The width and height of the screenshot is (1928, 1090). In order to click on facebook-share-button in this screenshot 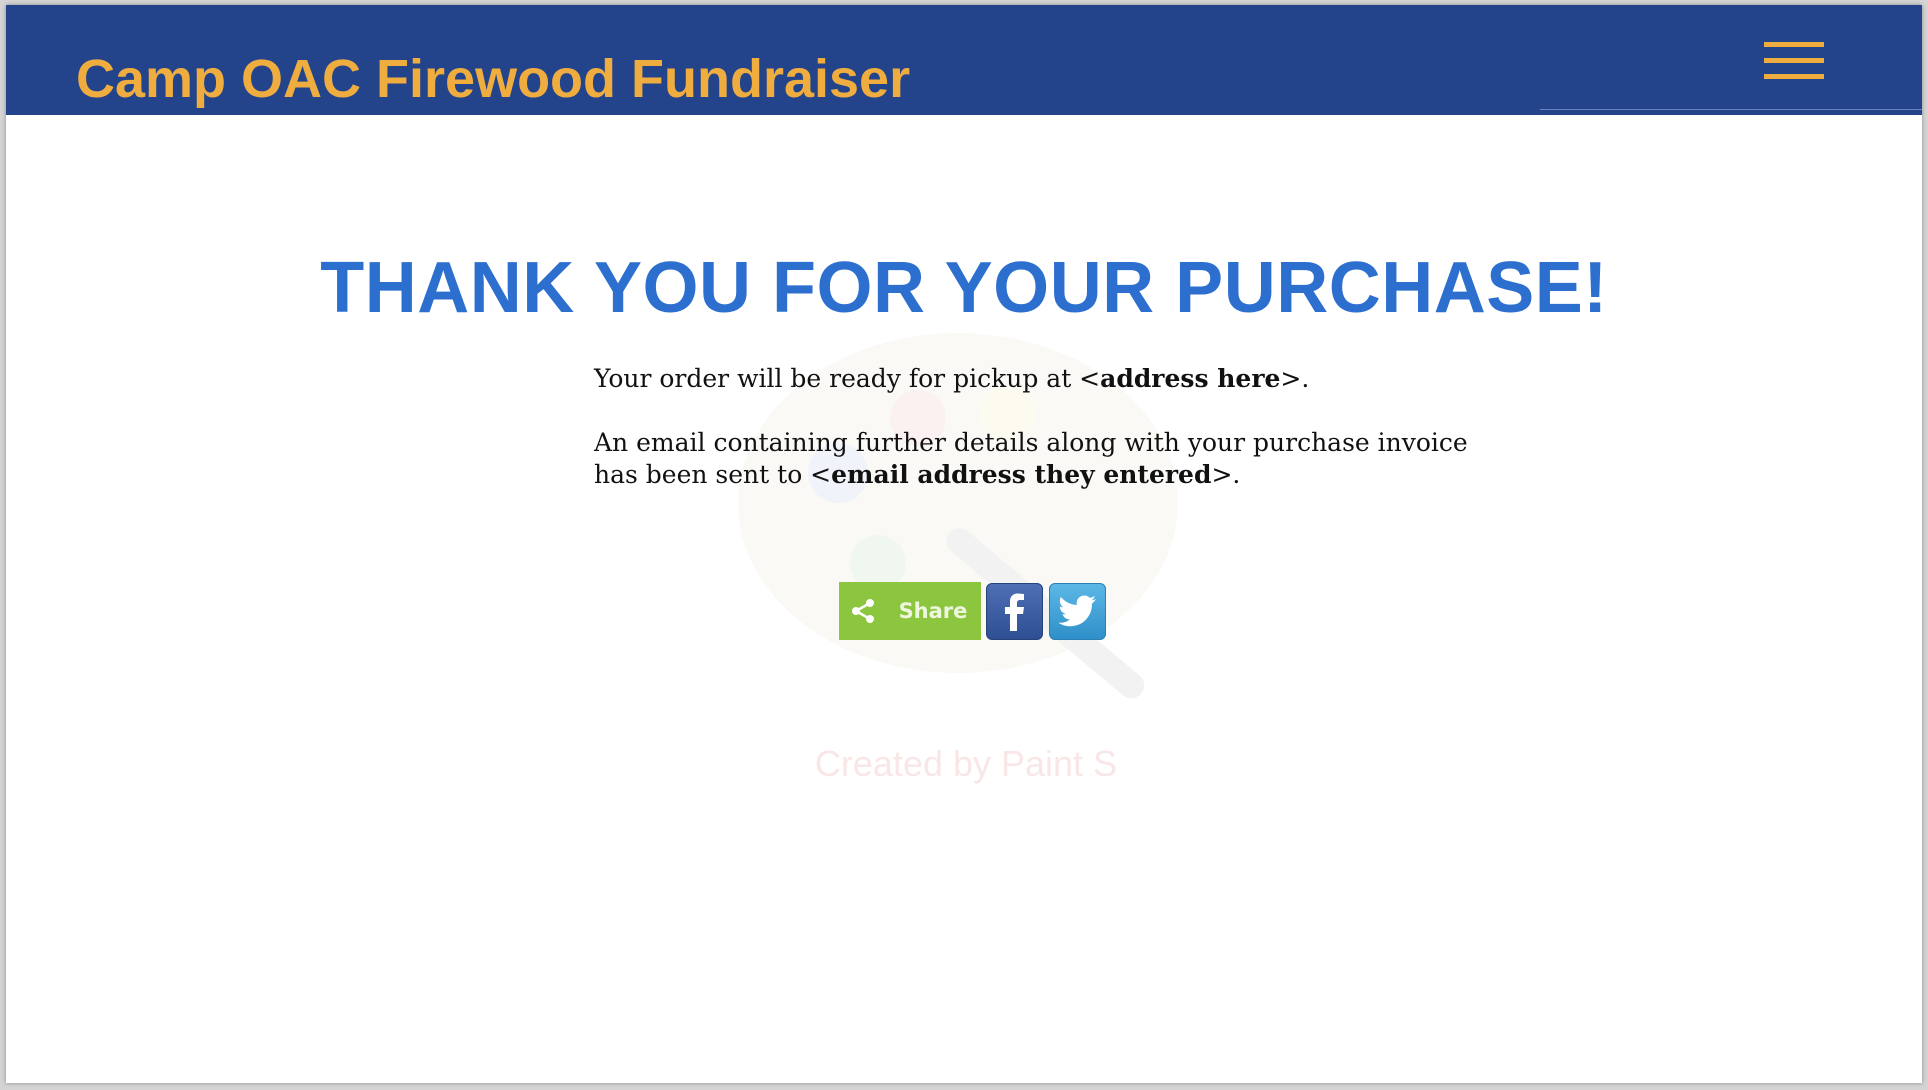, I will do `click(1014, 611)`.